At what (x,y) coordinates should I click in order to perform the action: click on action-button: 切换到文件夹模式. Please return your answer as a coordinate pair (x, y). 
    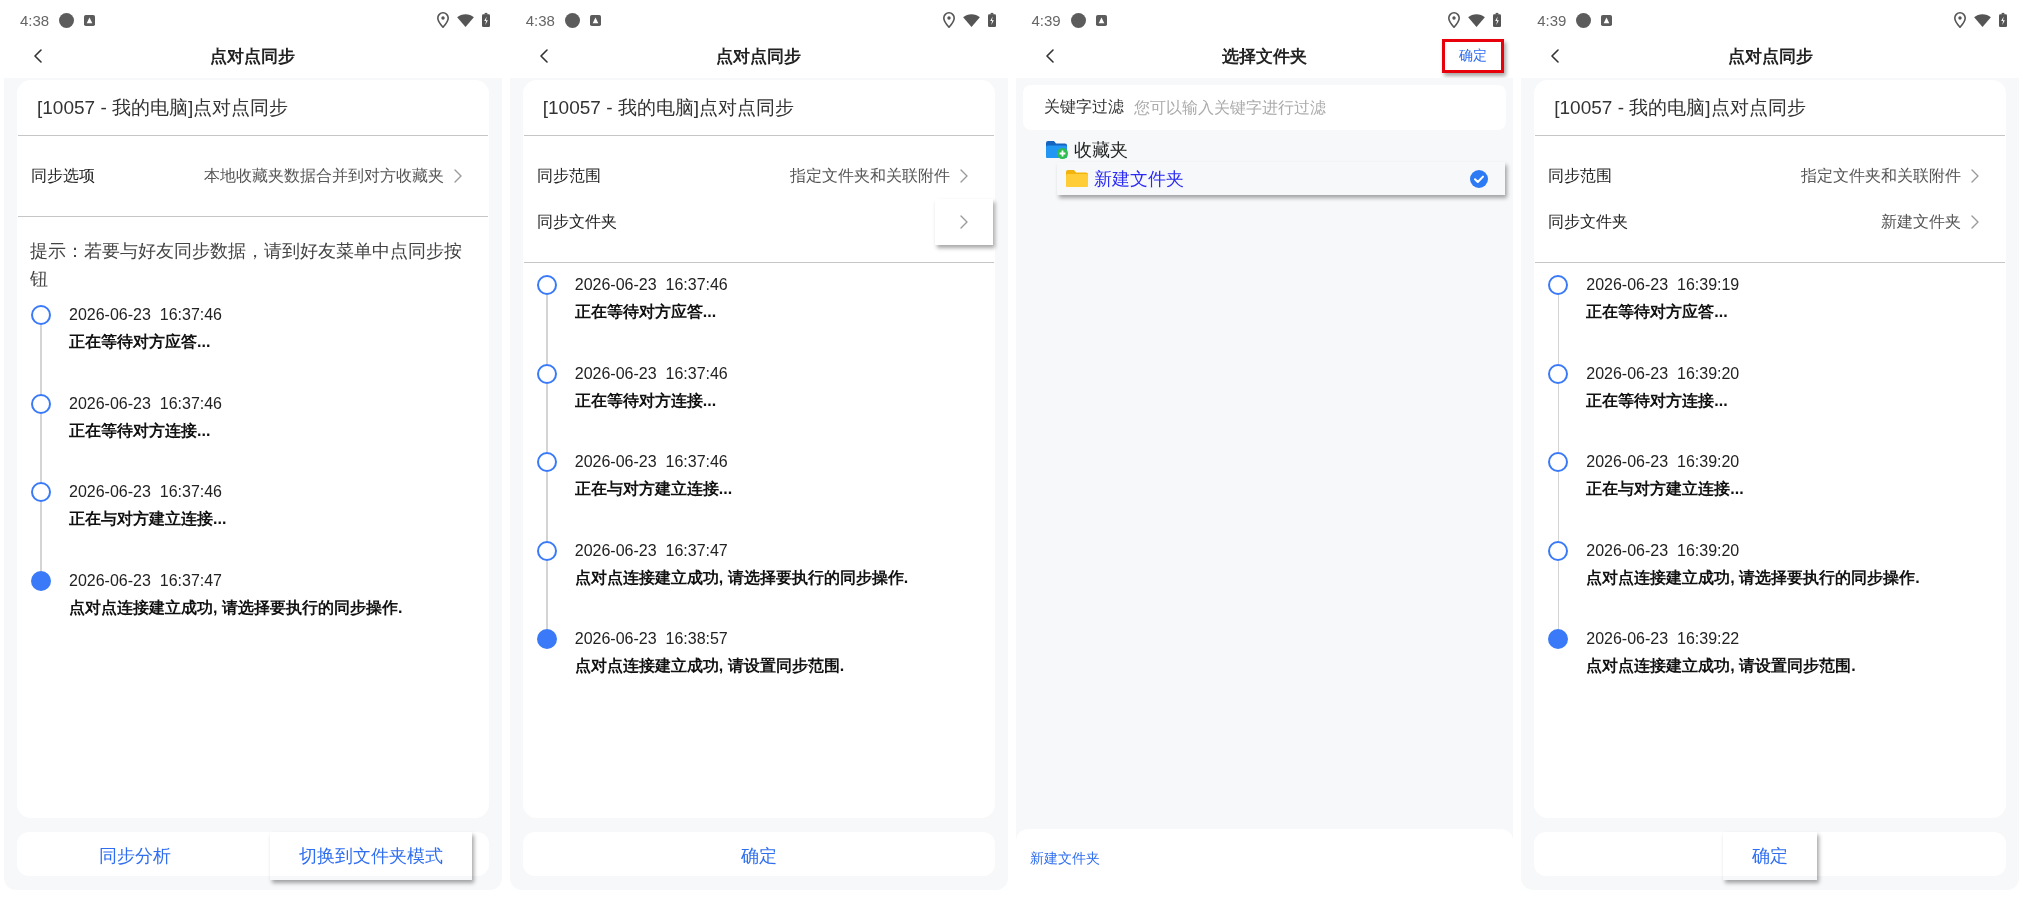
    Looking at the image, I should click on (370, 856).